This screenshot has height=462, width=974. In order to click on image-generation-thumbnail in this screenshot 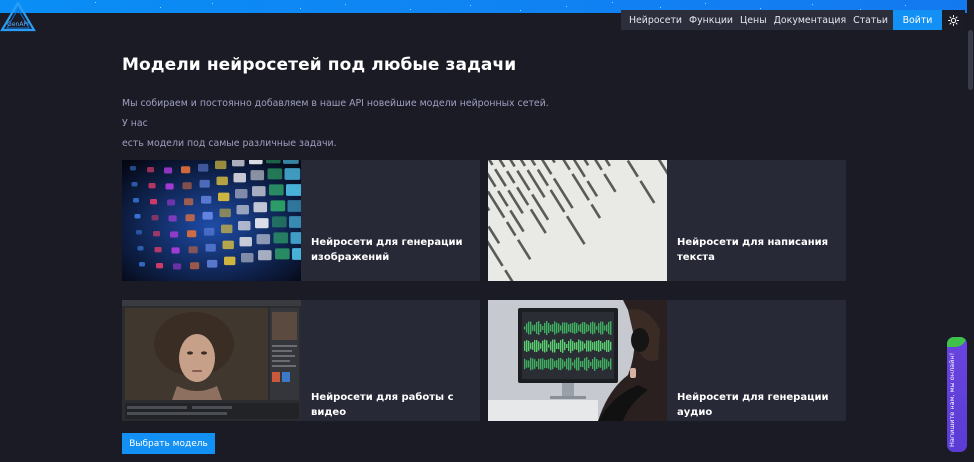, I will do `click(211, 220)`.